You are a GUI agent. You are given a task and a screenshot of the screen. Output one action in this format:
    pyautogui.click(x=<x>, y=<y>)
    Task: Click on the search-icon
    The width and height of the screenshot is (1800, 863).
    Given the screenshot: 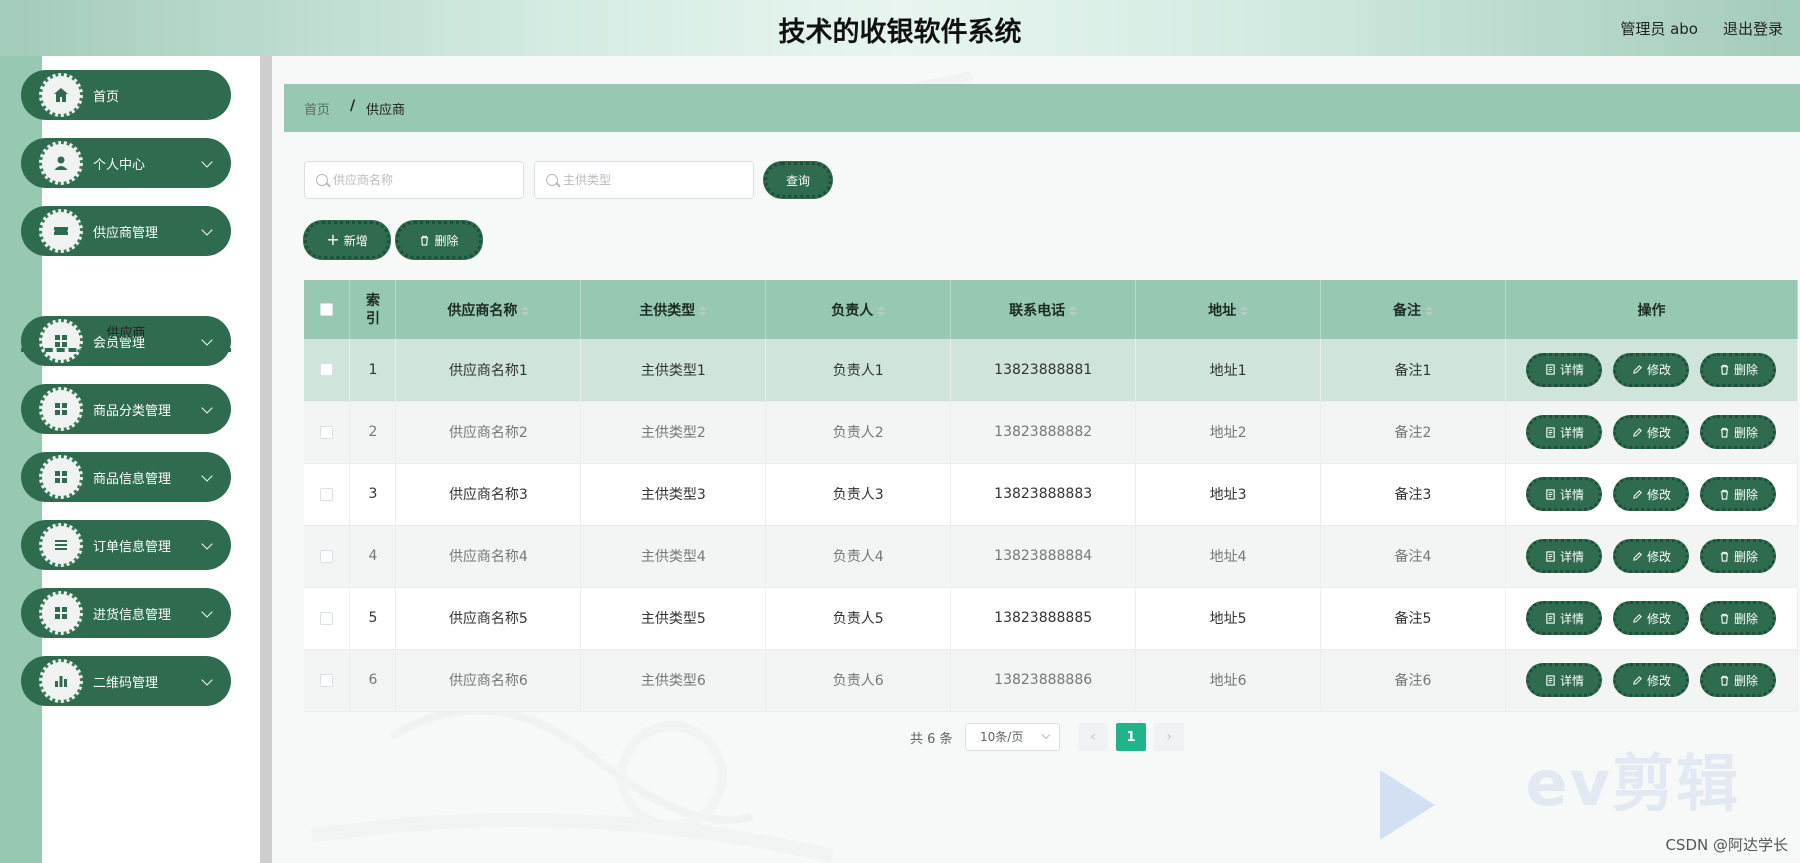 What is the action you would take?
    pyautogui.click(x=322, y=180)
    